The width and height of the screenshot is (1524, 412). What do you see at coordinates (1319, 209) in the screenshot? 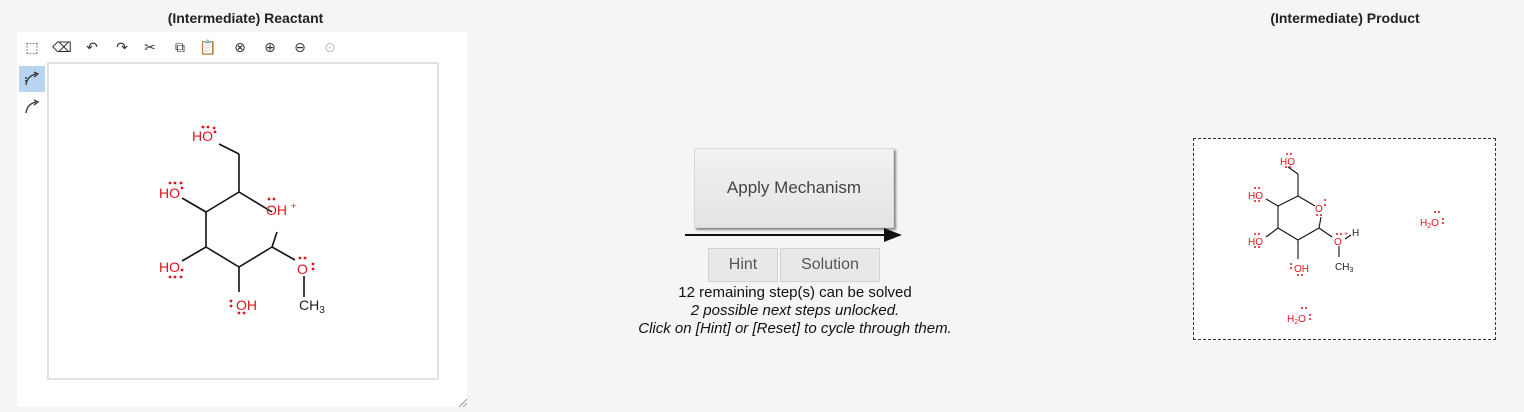
I see `product-o-ring: O` at bounding box center [1319, 209].